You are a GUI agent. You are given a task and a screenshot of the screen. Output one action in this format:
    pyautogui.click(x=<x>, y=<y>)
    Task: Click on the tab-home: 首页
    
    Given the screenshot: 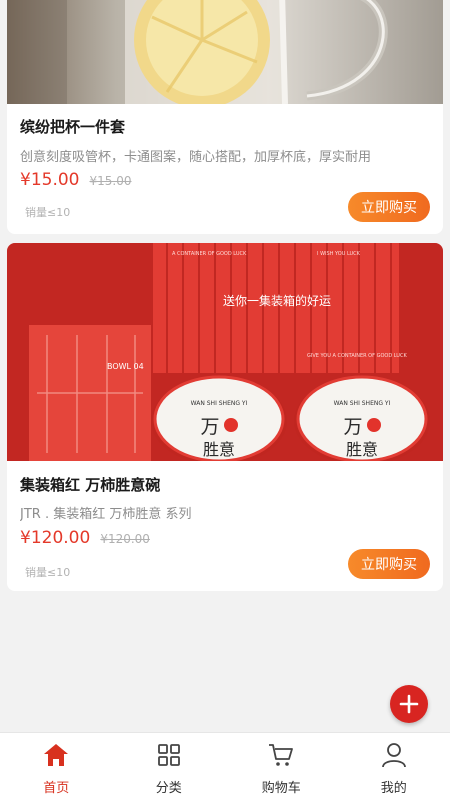 What is the action you would take?
    pyautogui.click(x=56, y=766)
    